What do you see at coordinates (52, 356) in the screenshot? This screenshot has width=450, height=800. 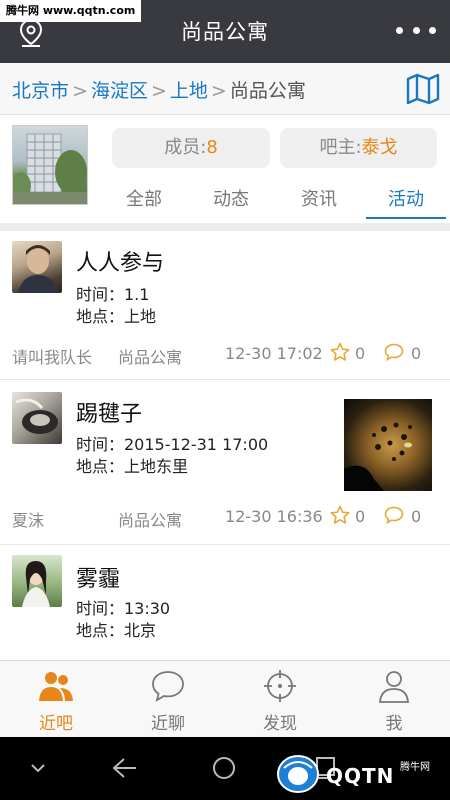 I see `post-author: 请叫我队长` at bounding box center [52, 356].